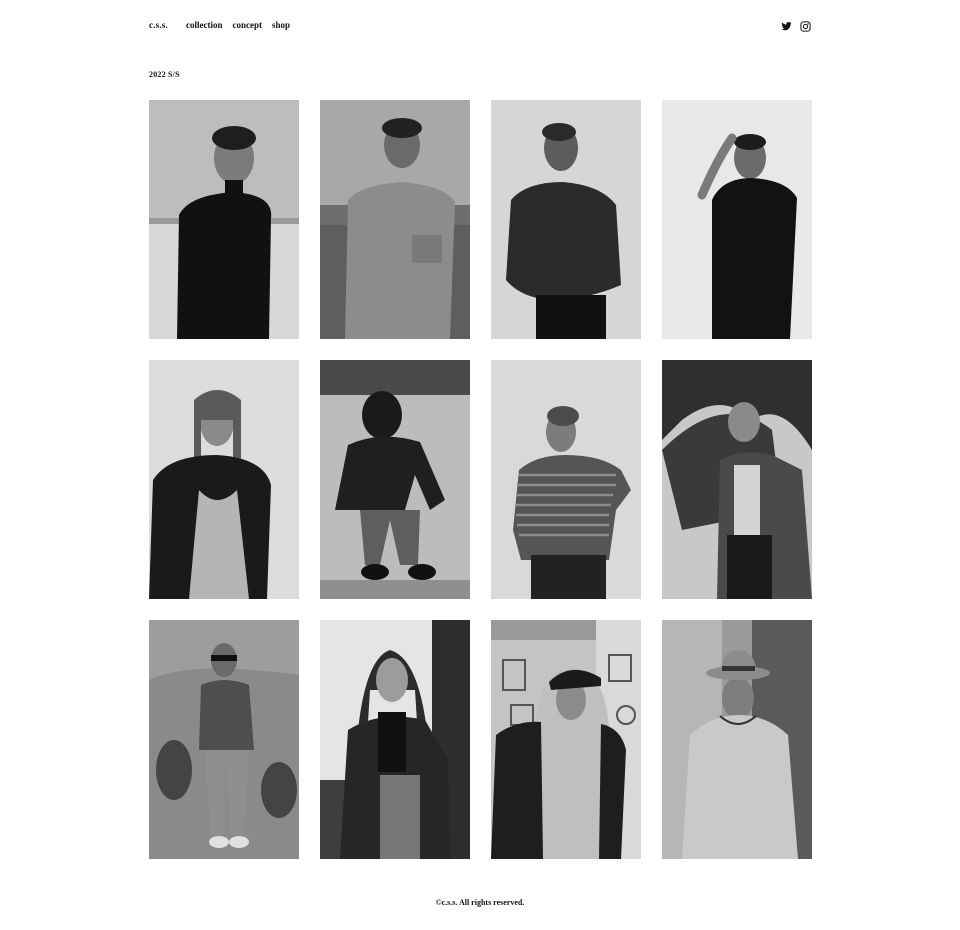 The width and height of the screenshot is (960, 930). What do you see at coordinates (164, 74) in the screenshot?
I see `season-title: 2022 S/S` at bounding box center [164, 74].